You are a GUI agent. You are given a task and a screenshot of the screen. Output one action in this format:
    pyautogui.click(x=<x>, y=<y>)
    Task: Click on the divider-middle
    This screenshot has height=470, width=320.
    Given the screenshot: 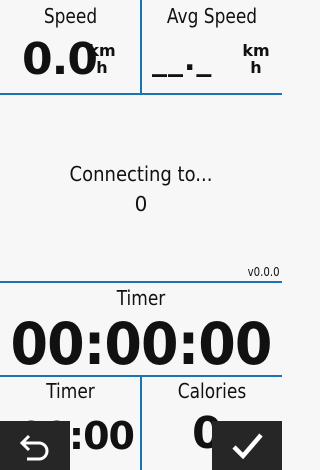 What is the action you would take?
    pyautogui.click(x=141, y=282)
    